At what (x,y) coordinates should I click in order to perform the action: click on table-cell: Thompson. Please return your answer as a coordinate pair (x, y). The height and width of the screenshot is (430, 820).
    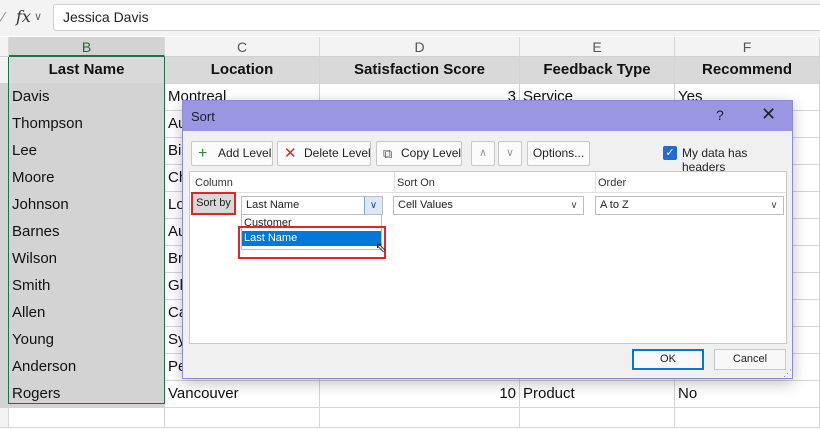
    Looking at the image, I should click on (87, 124).